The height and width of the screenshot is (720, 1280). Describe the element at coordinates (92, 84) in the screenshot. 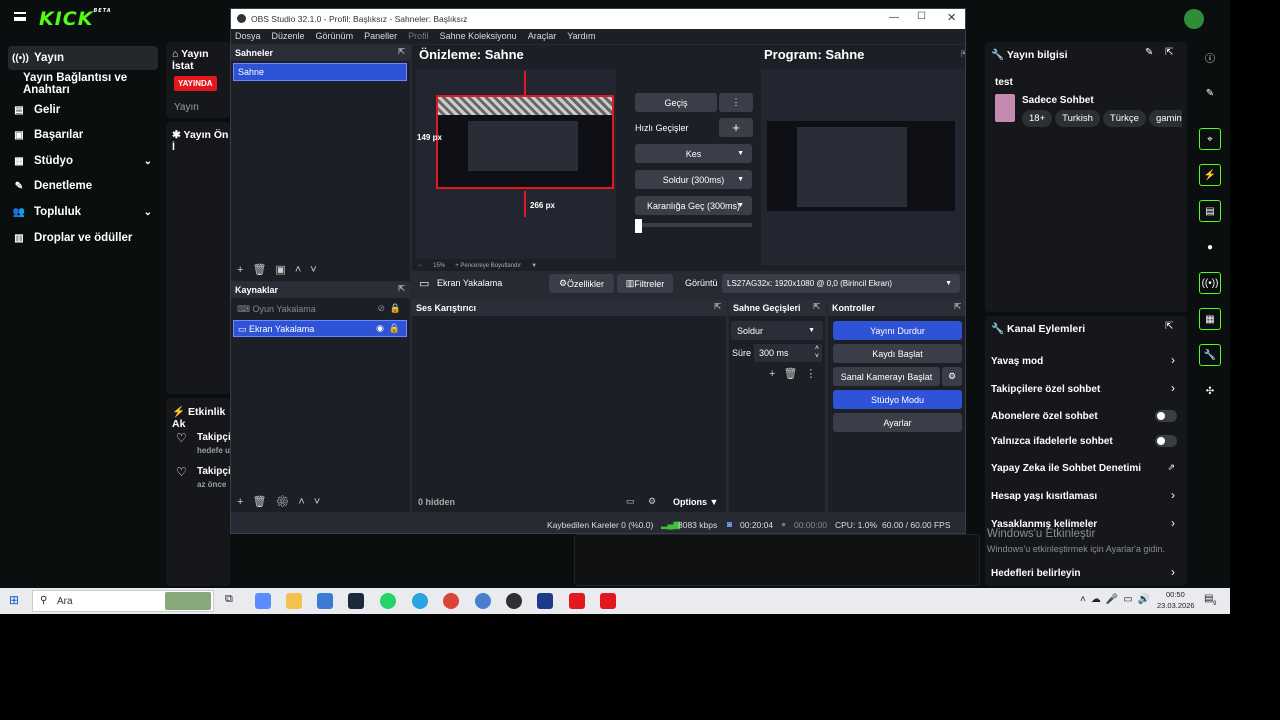

I see `nav-item-stream-key: Yayın Bağlantısı ve Anahtarı` at that location.